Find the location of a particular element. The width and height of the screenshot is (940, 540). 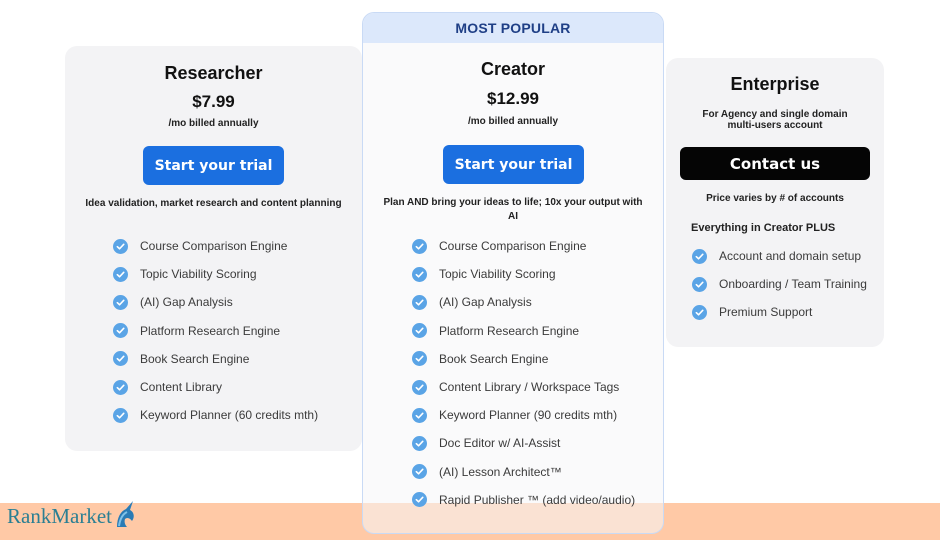

contact-us-button: Contact us is located at coordinates (775, 163).